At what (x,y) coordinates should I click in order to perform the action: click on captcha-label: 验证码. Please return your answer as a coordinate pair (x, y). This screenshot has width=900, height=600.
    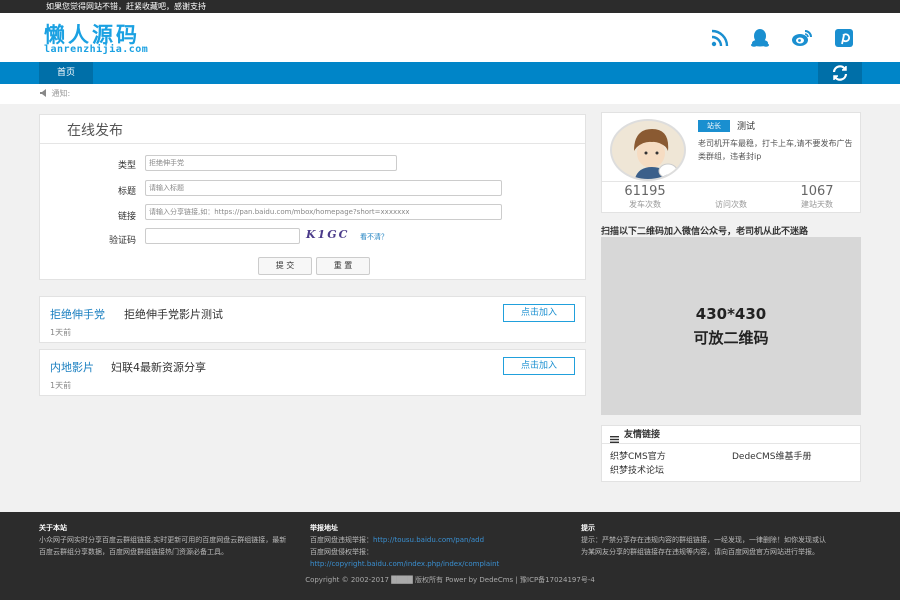
    Looking at the image, I should click on (122, 241).